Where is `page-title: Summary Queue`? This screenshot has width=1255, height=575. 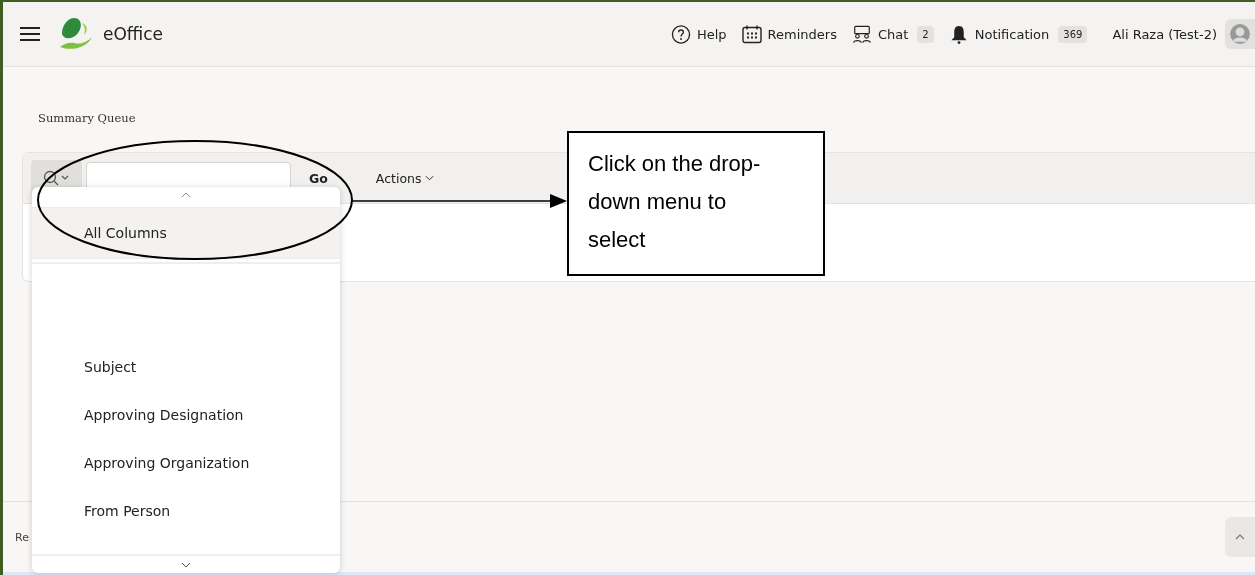 page-title: Summary Queue is located at coordinates (87, 118).